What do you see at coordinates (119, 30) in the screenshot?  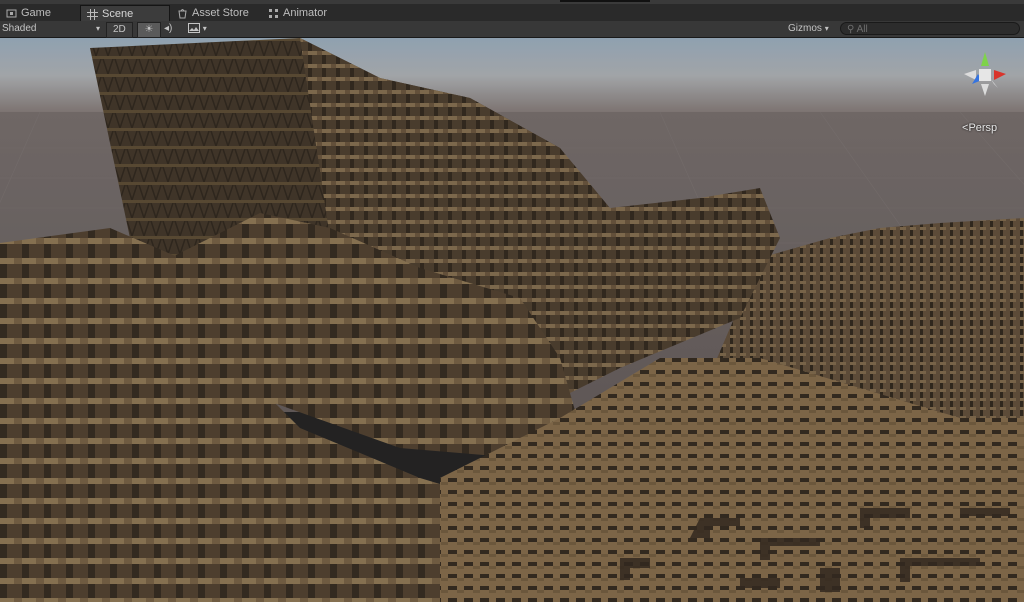 I see `toggle-2d-button: 2D` at bounding box center [119, 30].